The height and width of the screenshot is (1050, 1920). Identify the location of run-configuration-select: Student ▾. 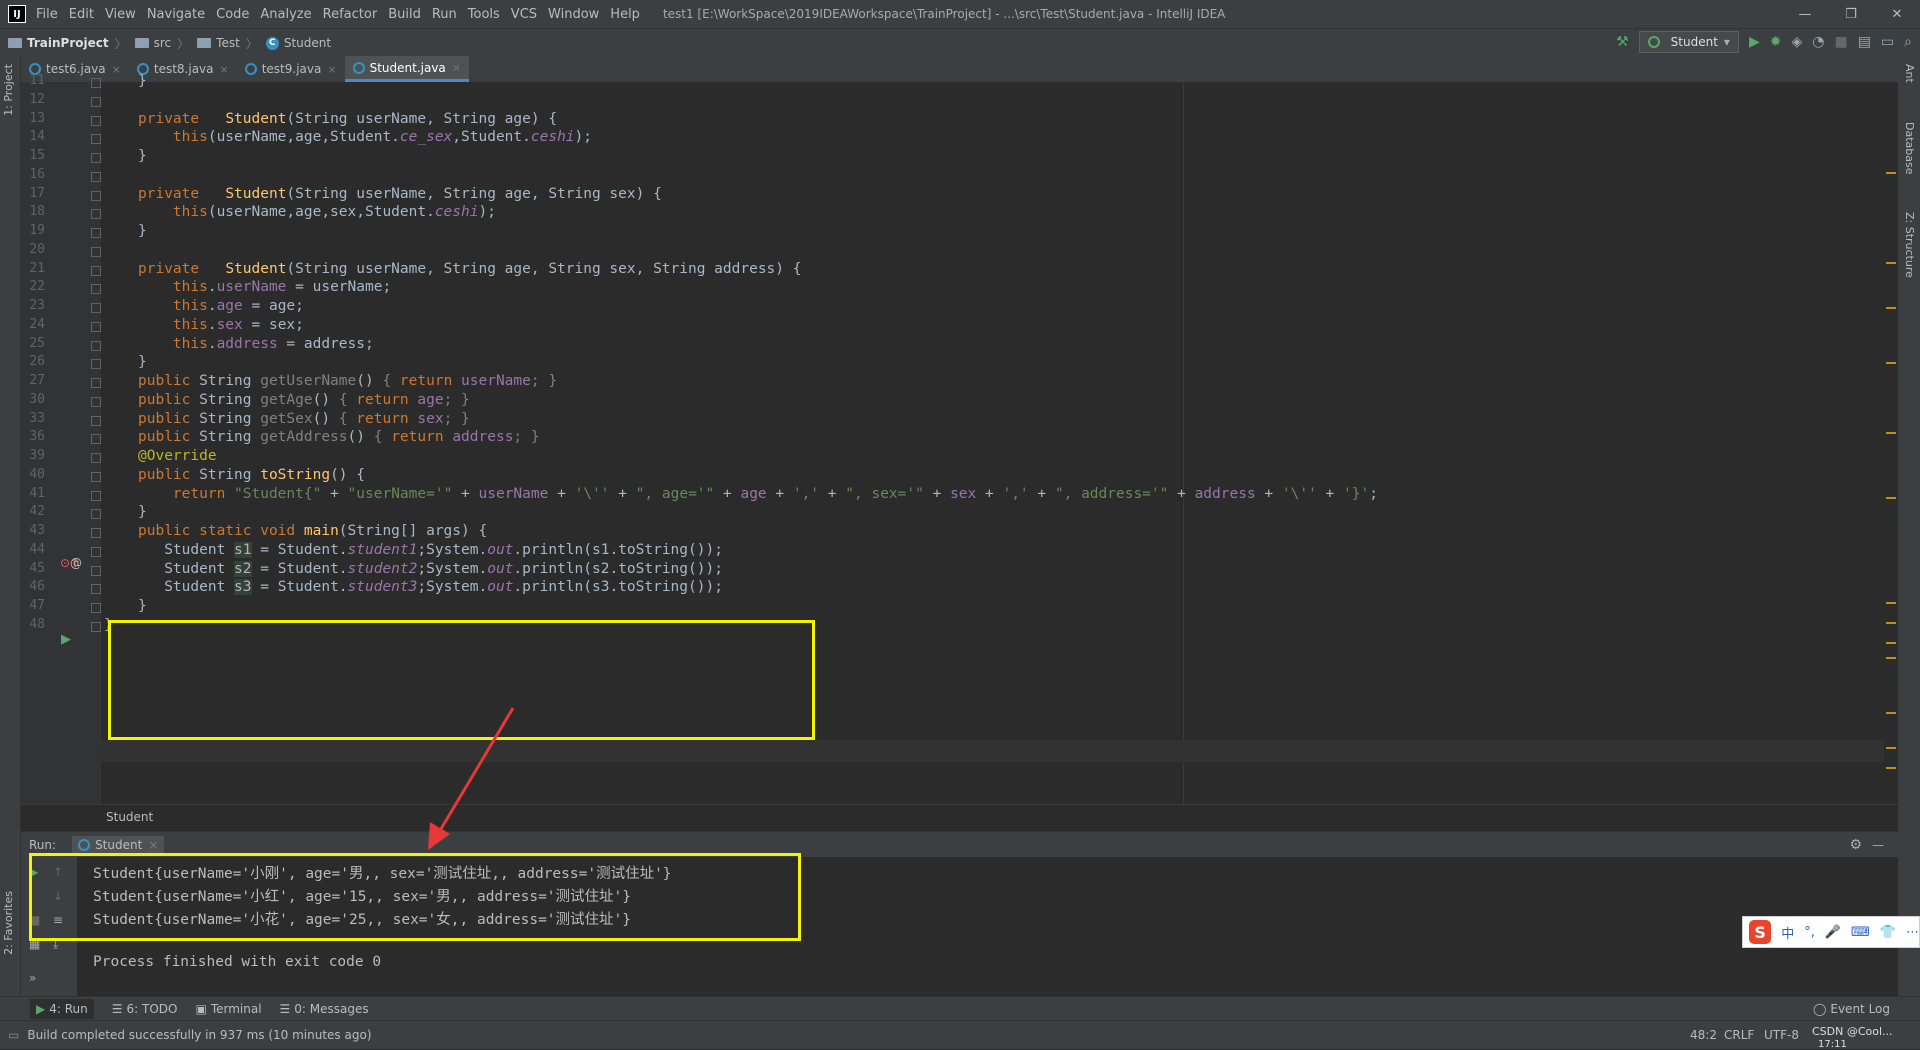
(1688, 42).